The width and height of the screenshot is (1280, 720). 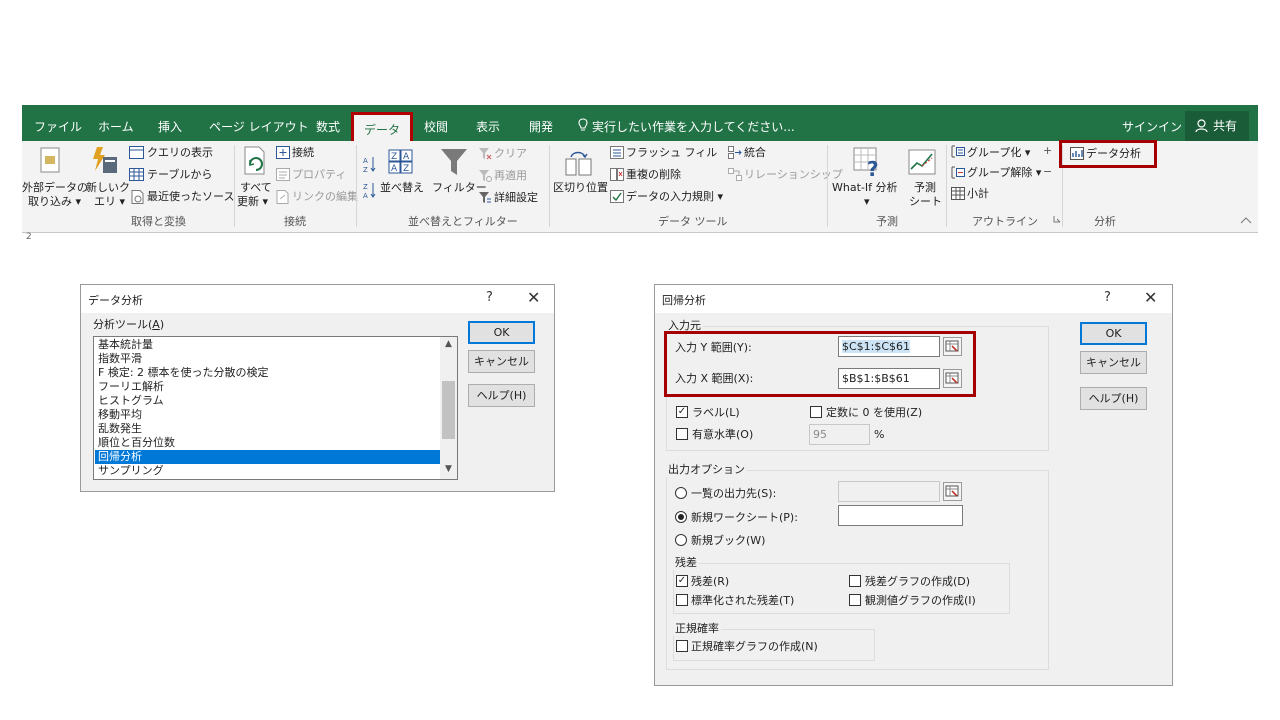 I want to click on tab-review: 校閲, so click(x=436, y=123).